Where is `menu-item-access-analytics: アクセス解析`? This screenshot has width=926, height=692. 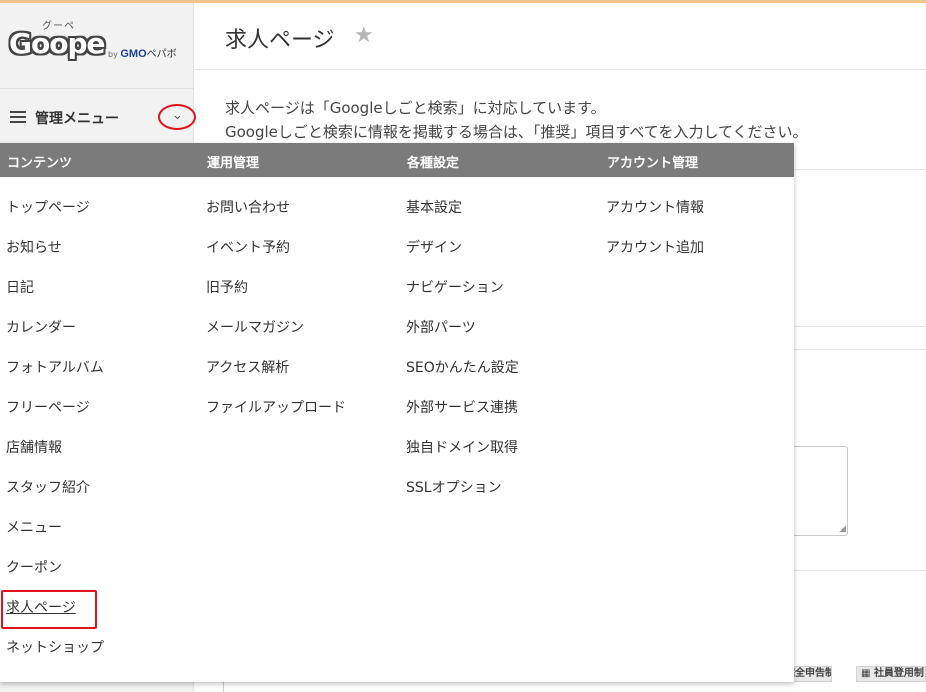
menu-item-access-analytics: アクセス解析 is located at coordinates (247, 368).